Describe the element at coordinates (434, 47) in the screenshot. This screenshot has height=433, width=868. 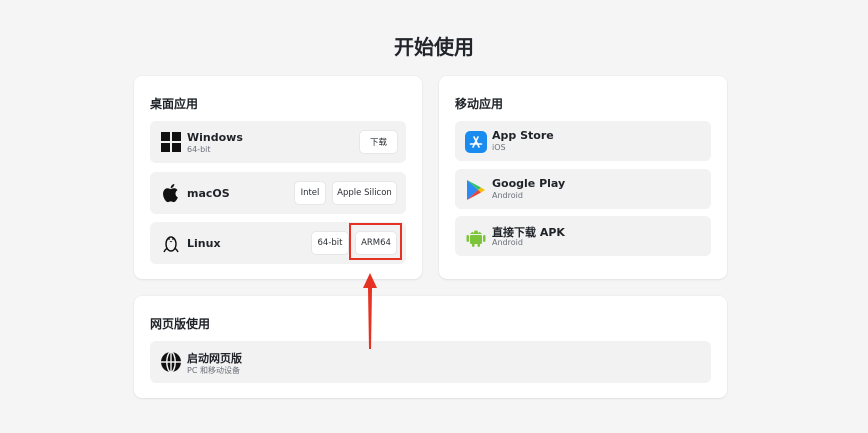
I see `page-title: 开始使用` at that location.